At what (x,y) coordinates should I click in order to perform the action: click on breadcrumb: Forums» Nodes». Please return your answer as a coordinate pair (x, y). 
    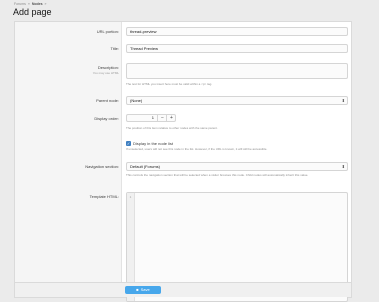
    Looking at the image, I should click on (31, 4).